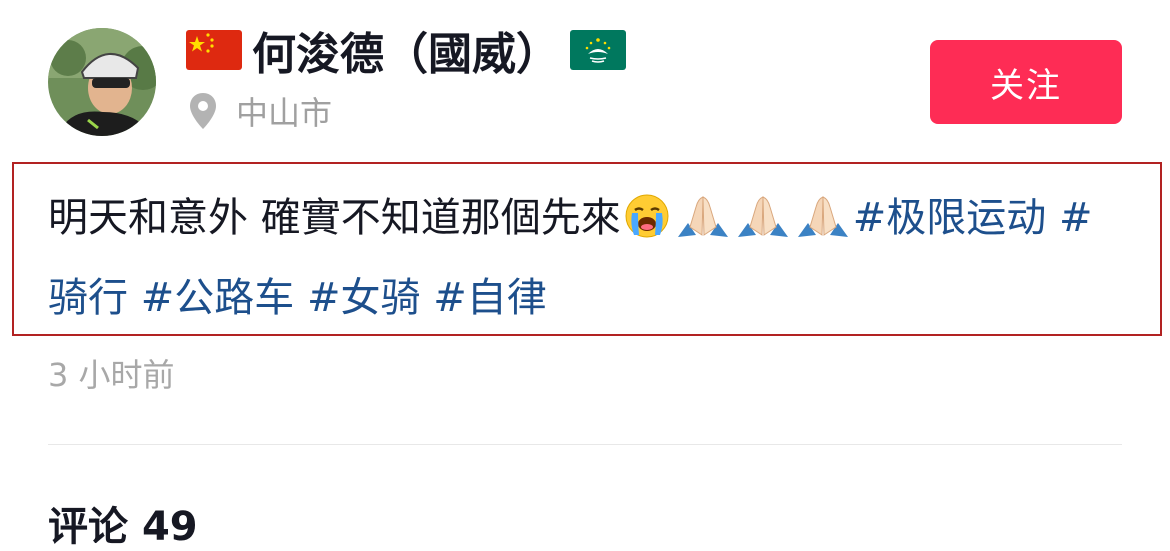 The image size is (1170, 551). Describe the element at coordinates (364, 298) in the screenshot. I see `hashtag-link: #女骑` at that location.